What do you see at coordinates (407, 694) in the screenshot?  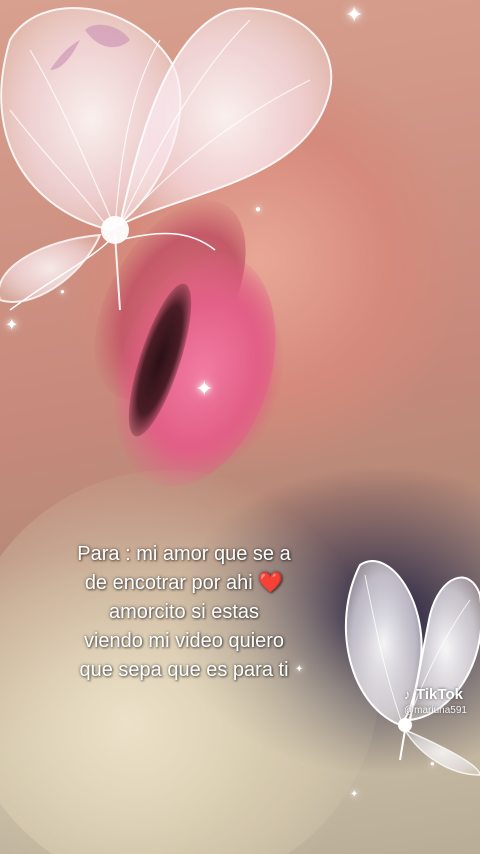 I see `tiktok-note-icon: ♪` at bounding box center [407, 694].